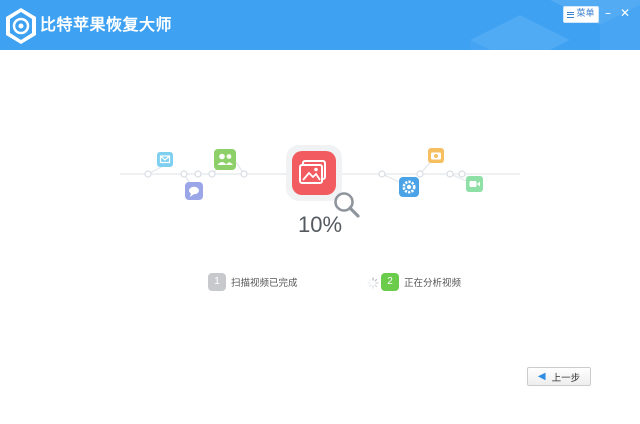  What do you see at coordinates (541, 376) in the screenshot?
I see `arrow-left-icon: ◀` at bounding box center [541, 376].